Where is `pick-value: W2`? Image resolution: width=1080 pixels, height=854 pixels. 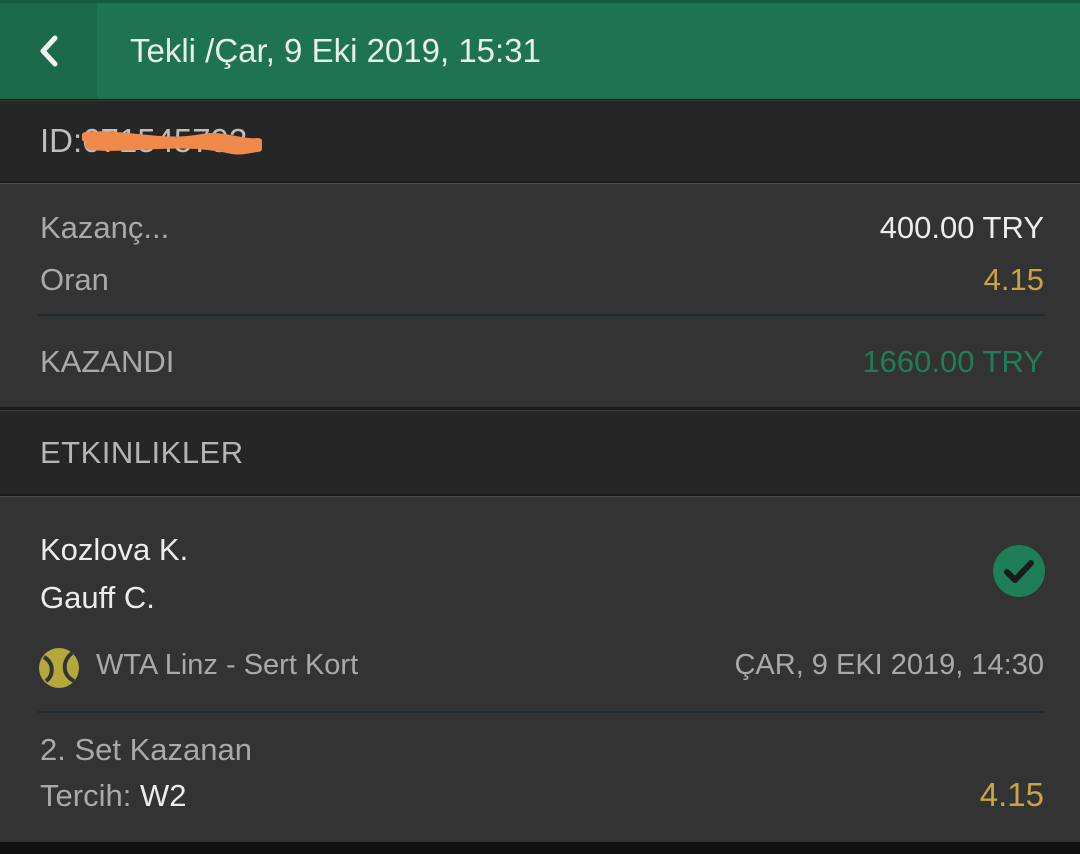
pick-value: W2 is located at coordinates (163, 795).